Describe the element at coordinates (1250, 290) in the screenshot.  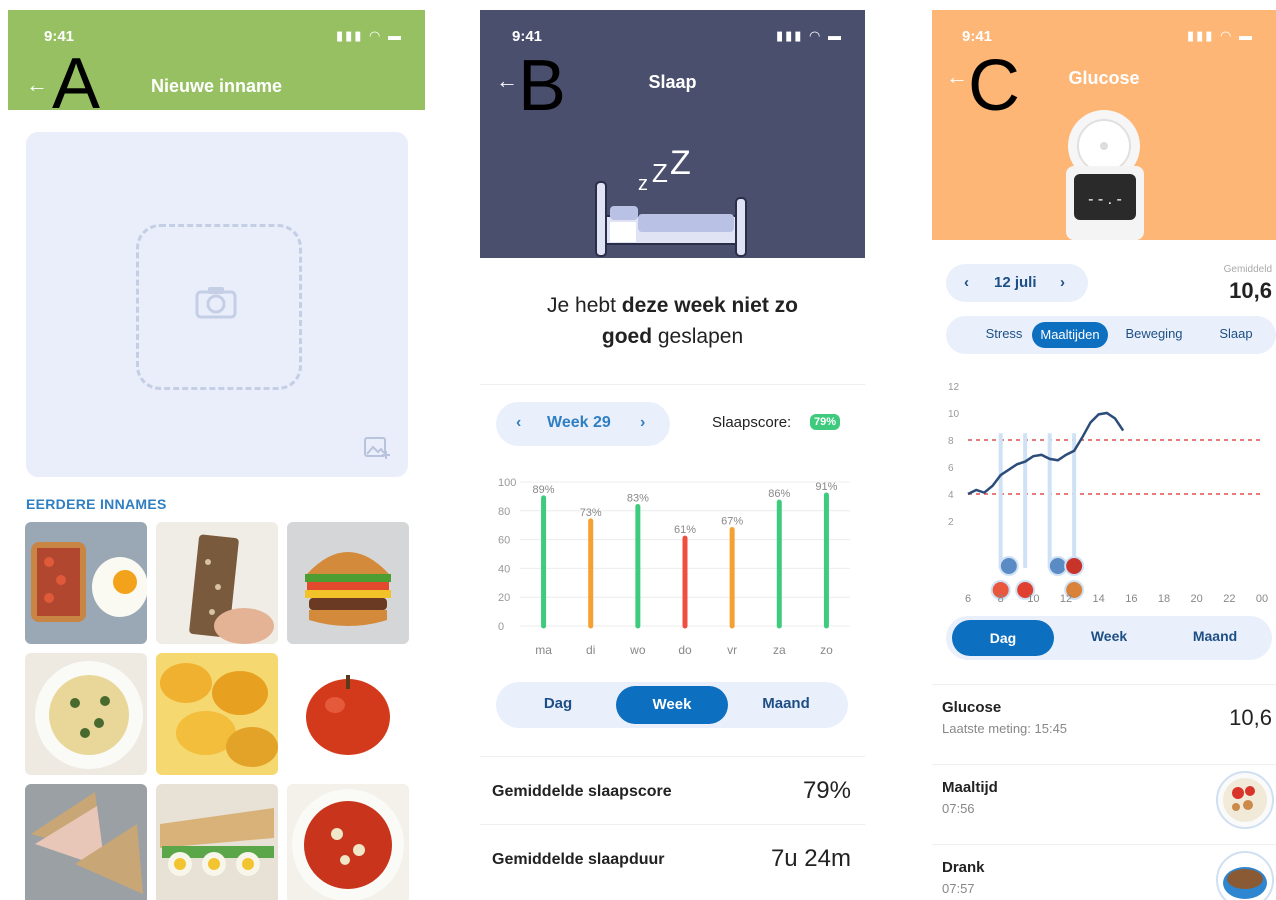
I see `average-value: 10,6` at that location.